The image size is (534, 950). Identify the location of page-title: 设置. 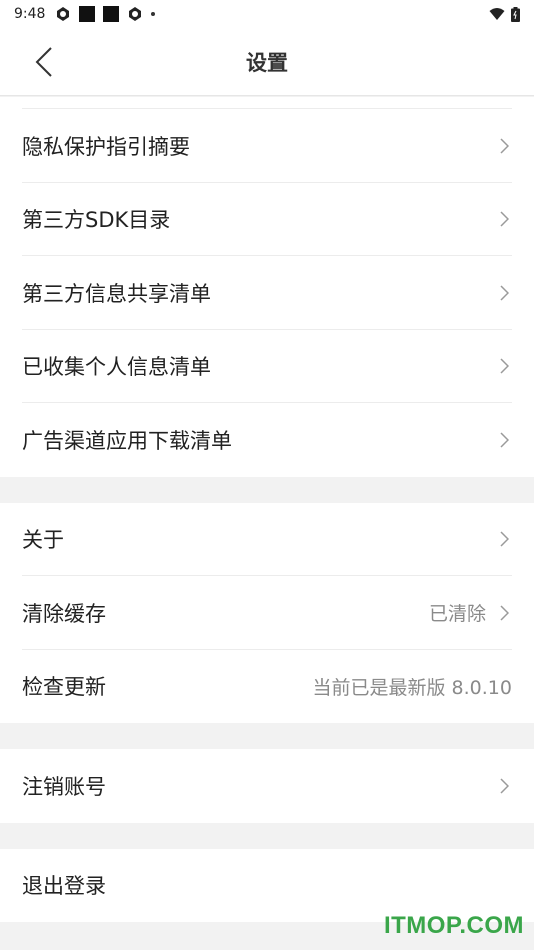
(267, 63).